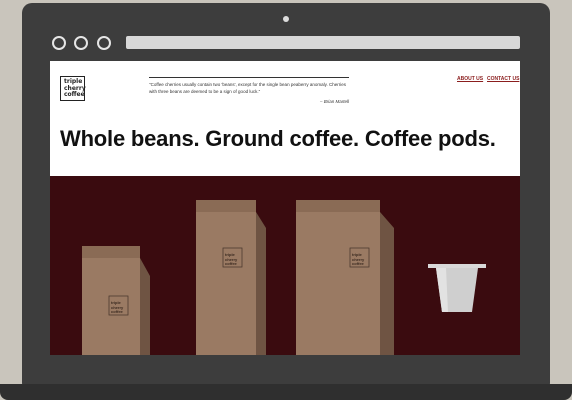  What do you see at coordinates (286, 19) in the screenshot?
I see `camera-icon` at bounding box center [286, 19].